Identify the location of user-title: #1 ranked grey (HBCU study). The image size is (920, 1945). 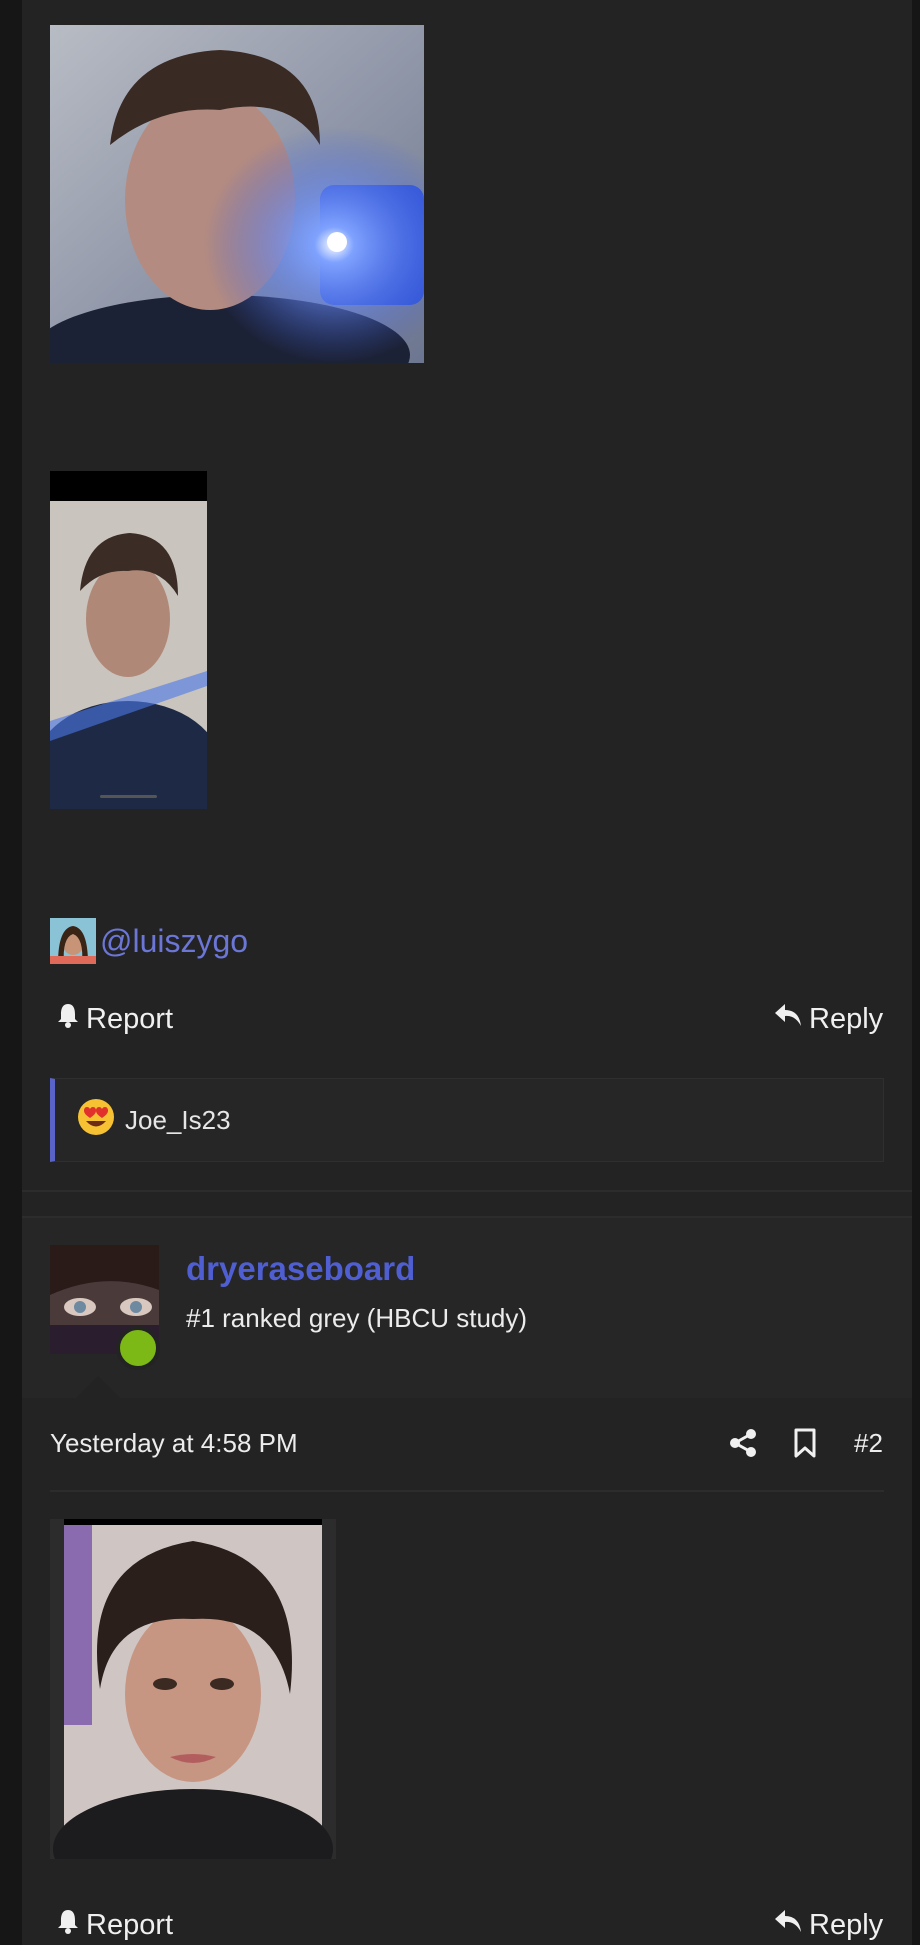
(357, 1318).